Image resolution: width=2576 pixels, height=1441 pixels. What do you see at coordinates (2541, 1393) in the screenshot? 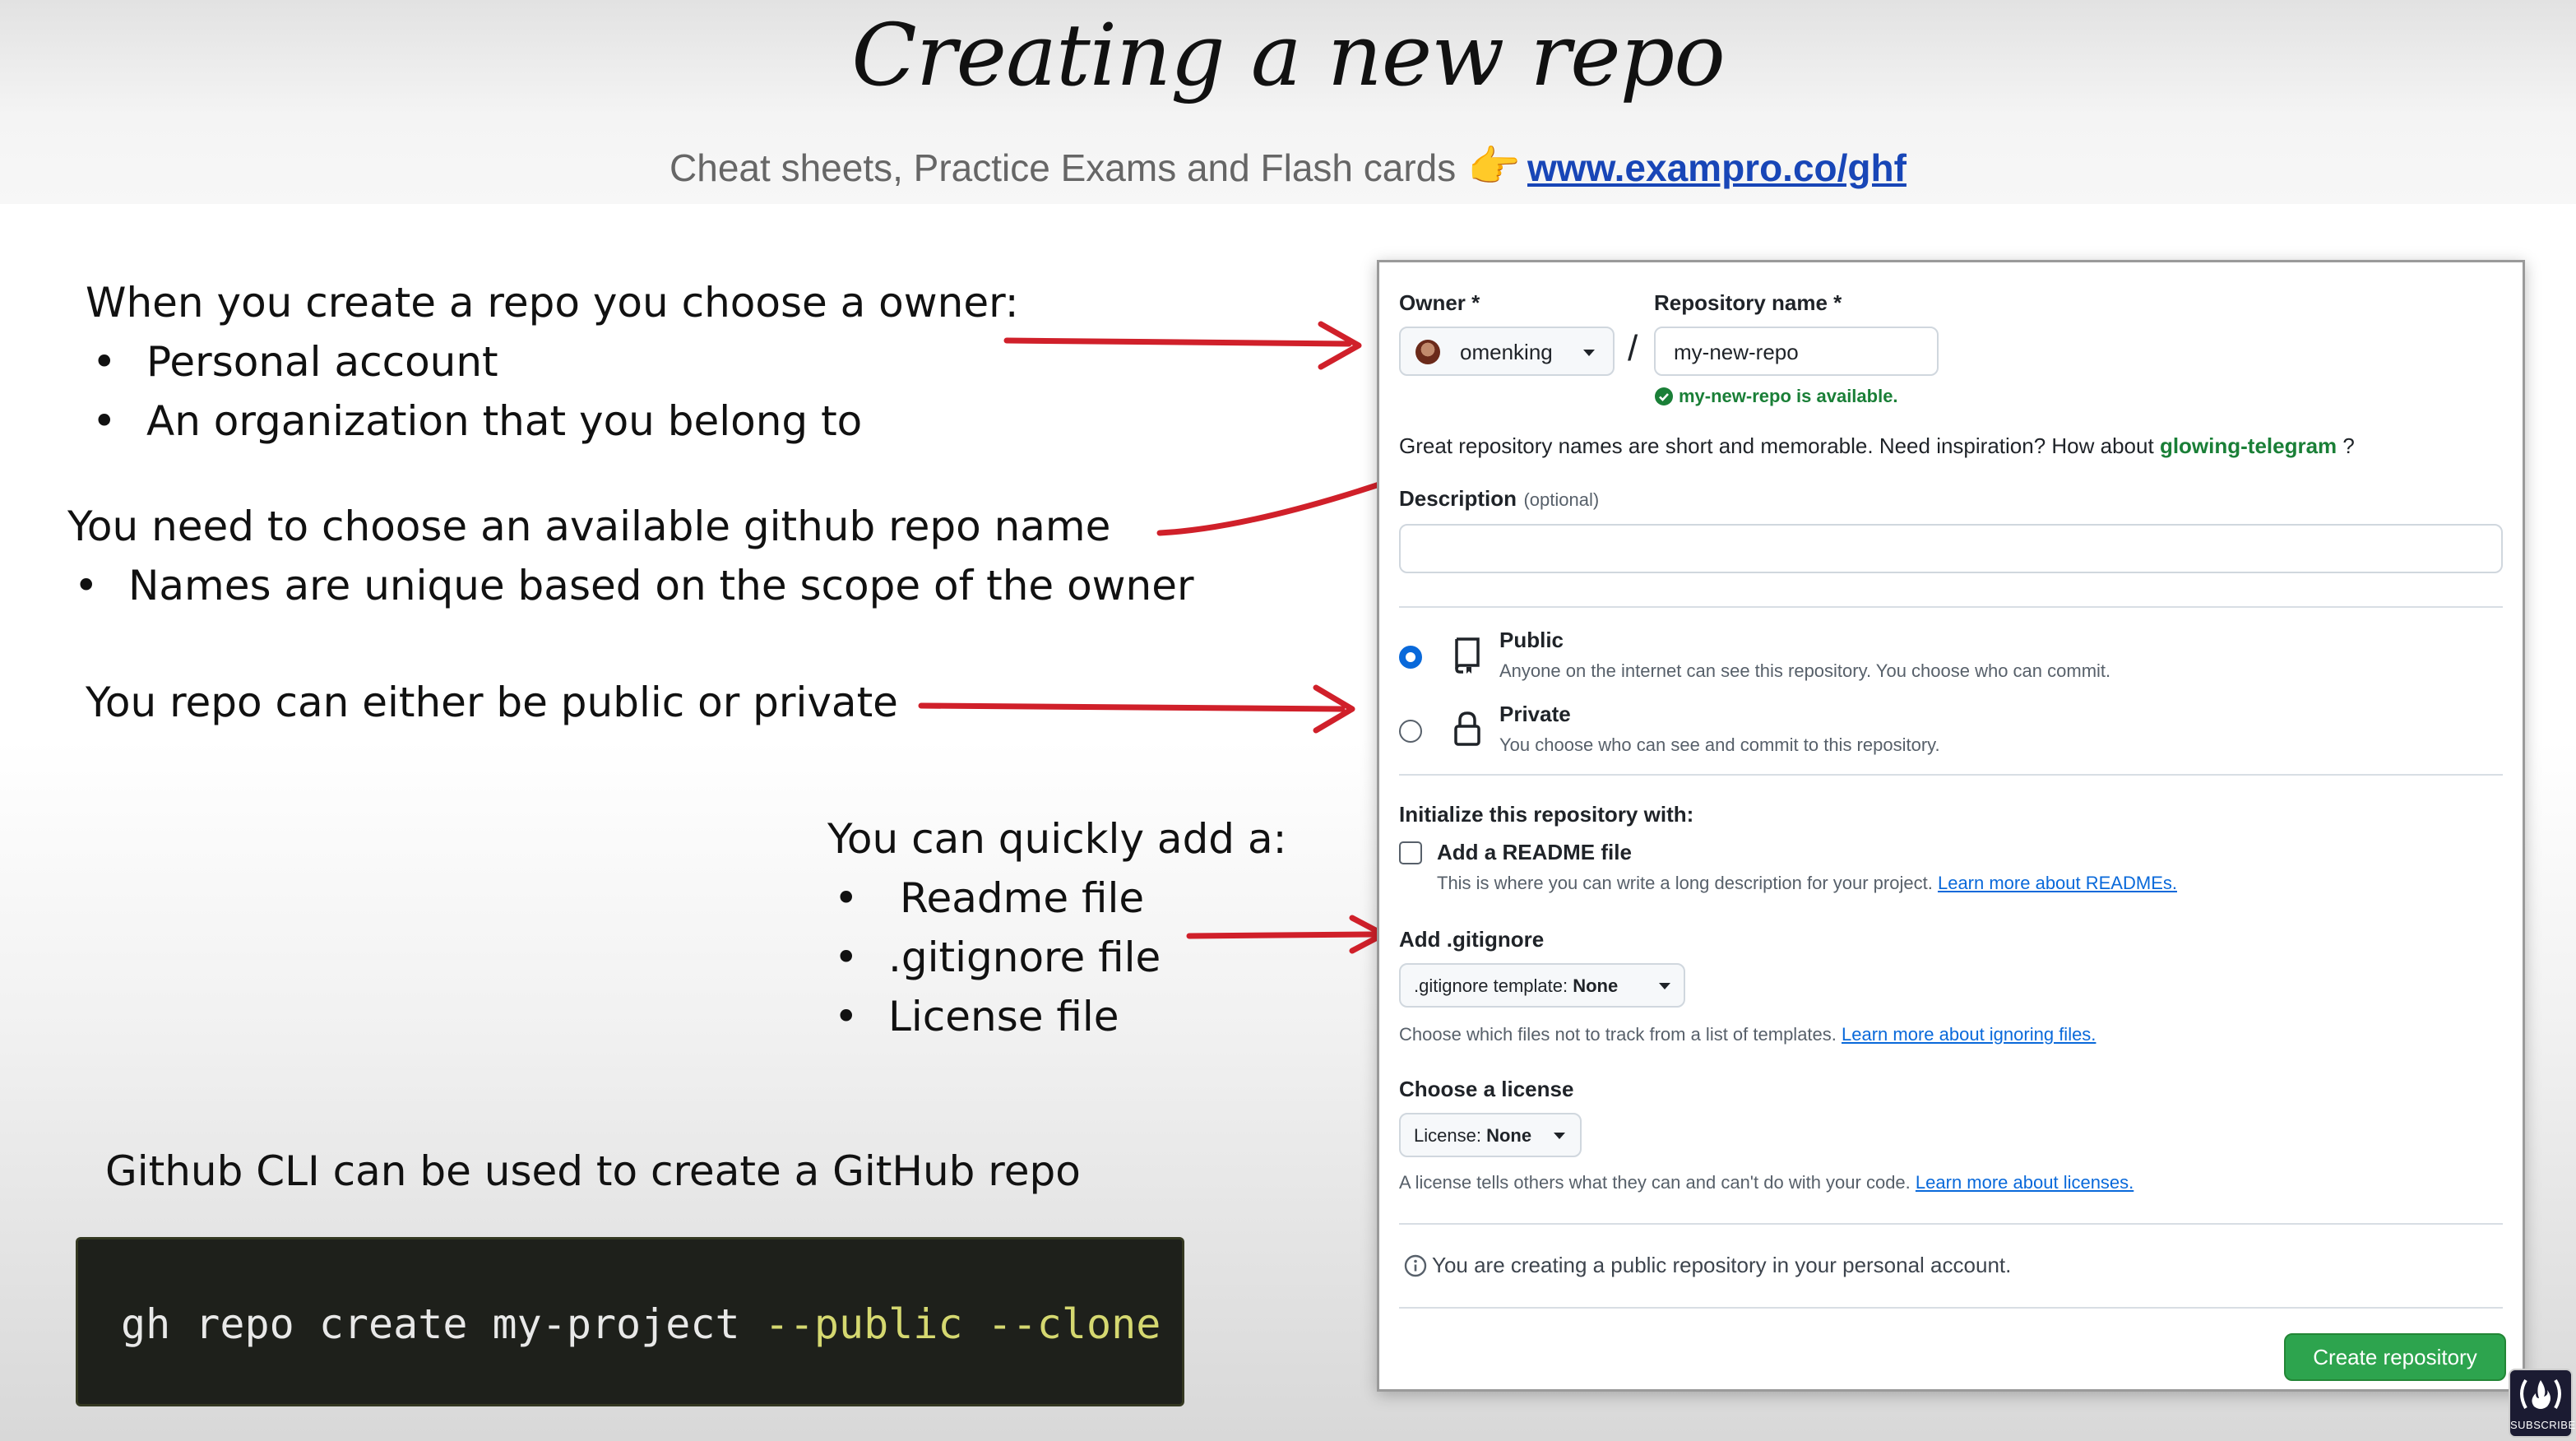
I see `freecodecamp-logo` at bounding box center [2541, 1393].